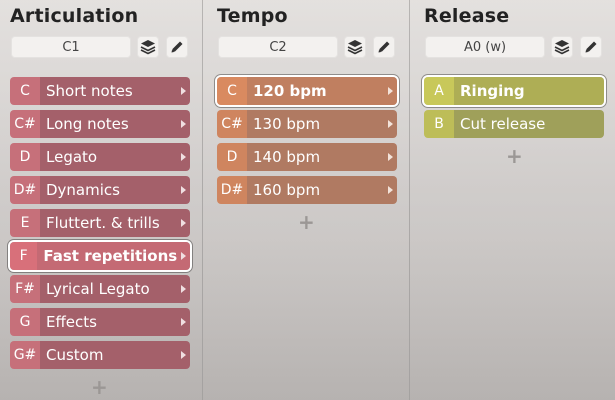 The height and width of the screenshot is (400, 615). I want to click on list-item: D# 160 bpm, so click(307, 190).